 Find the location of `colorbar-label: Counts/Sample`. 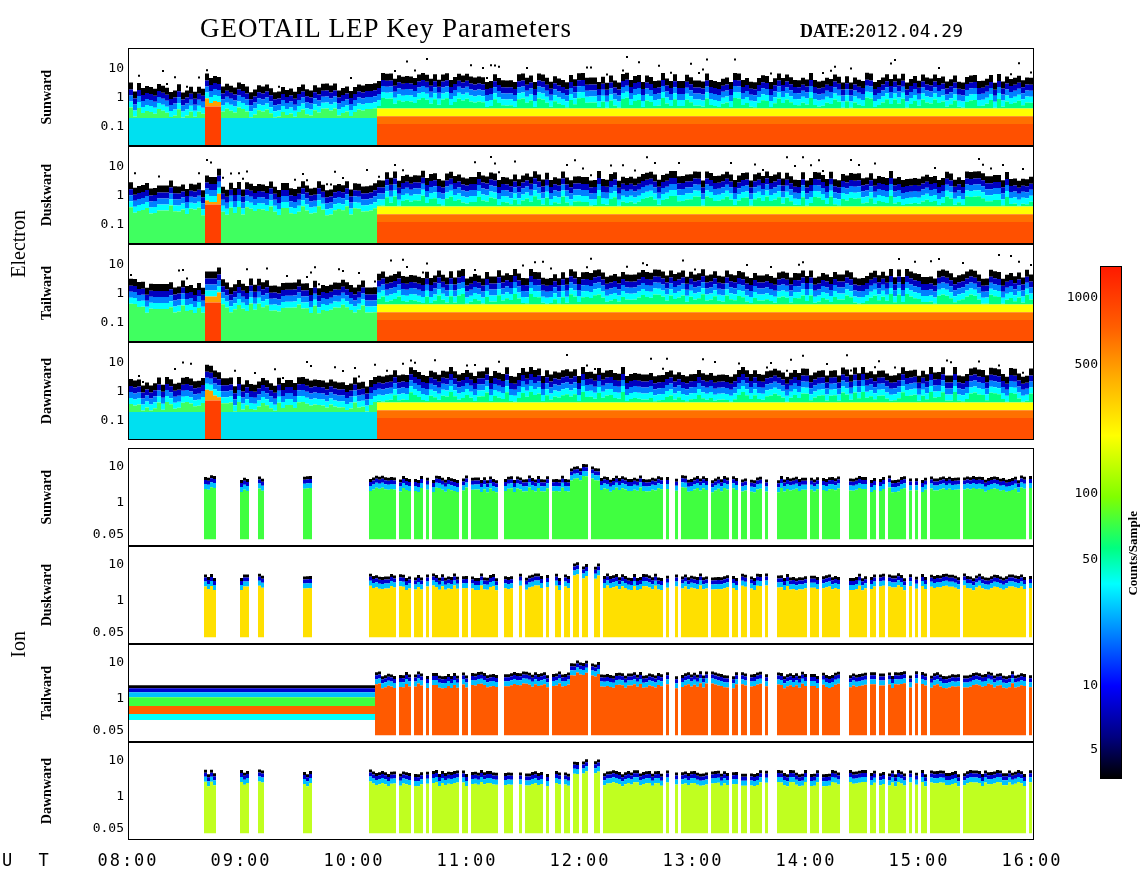

colorbar-label: Counts/Sample is located at coordinates (1133, 553).